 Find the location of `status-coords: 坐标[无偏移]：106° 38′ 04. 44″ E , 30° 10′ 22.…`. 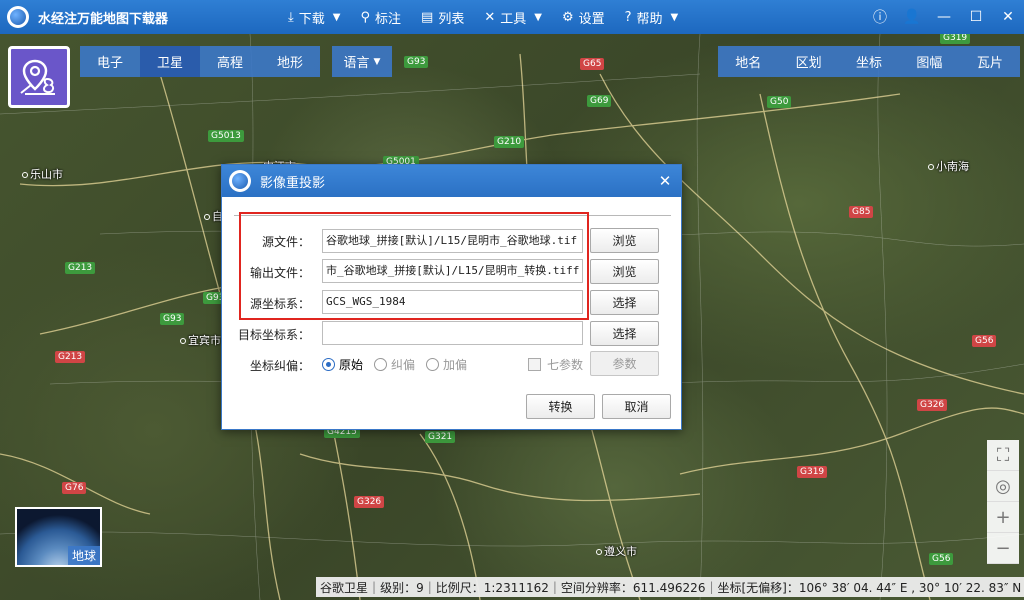

status-coords: 坐标[无偏移]：106° 38′ 04. 44″ E , 30° 10′ 22.… is located at coordinates (869, 587).